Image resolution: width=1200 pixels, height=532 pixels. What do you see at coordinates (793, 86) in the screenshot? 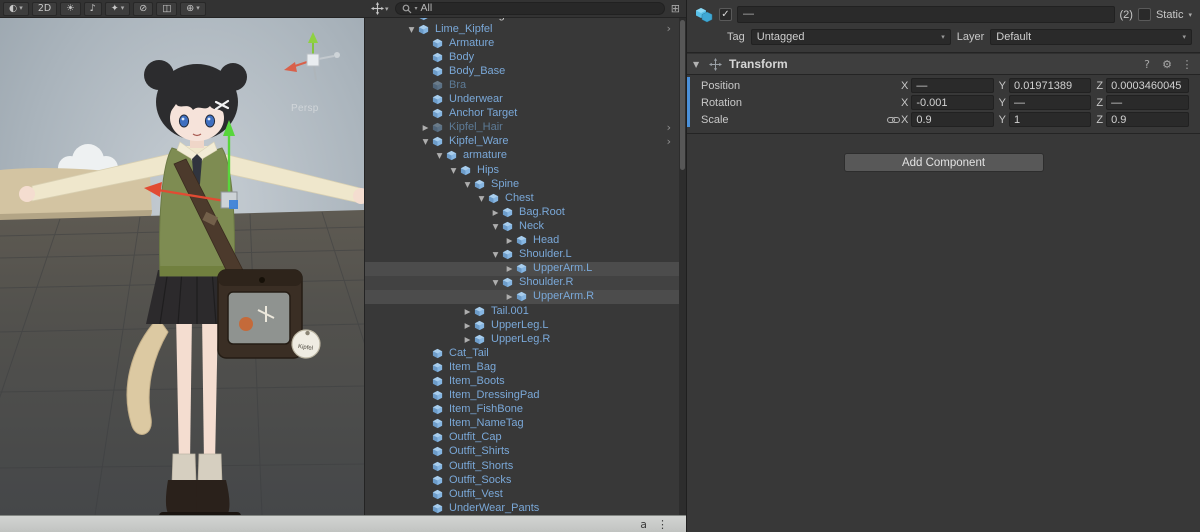
I see `property-label: Position` at bounding box center [793, 86].